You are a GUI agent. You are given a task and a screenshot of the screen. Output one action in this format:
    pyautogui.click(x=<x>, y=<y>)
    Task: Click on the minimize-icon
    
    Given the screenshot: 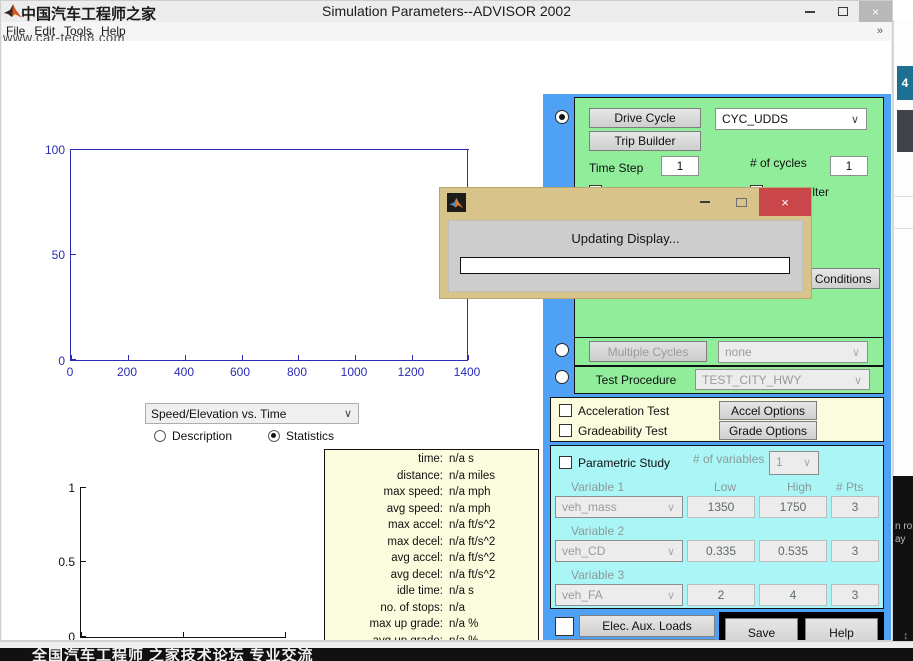 What is the action you would take?
    pyautogui.click(x=809, y=11)
    